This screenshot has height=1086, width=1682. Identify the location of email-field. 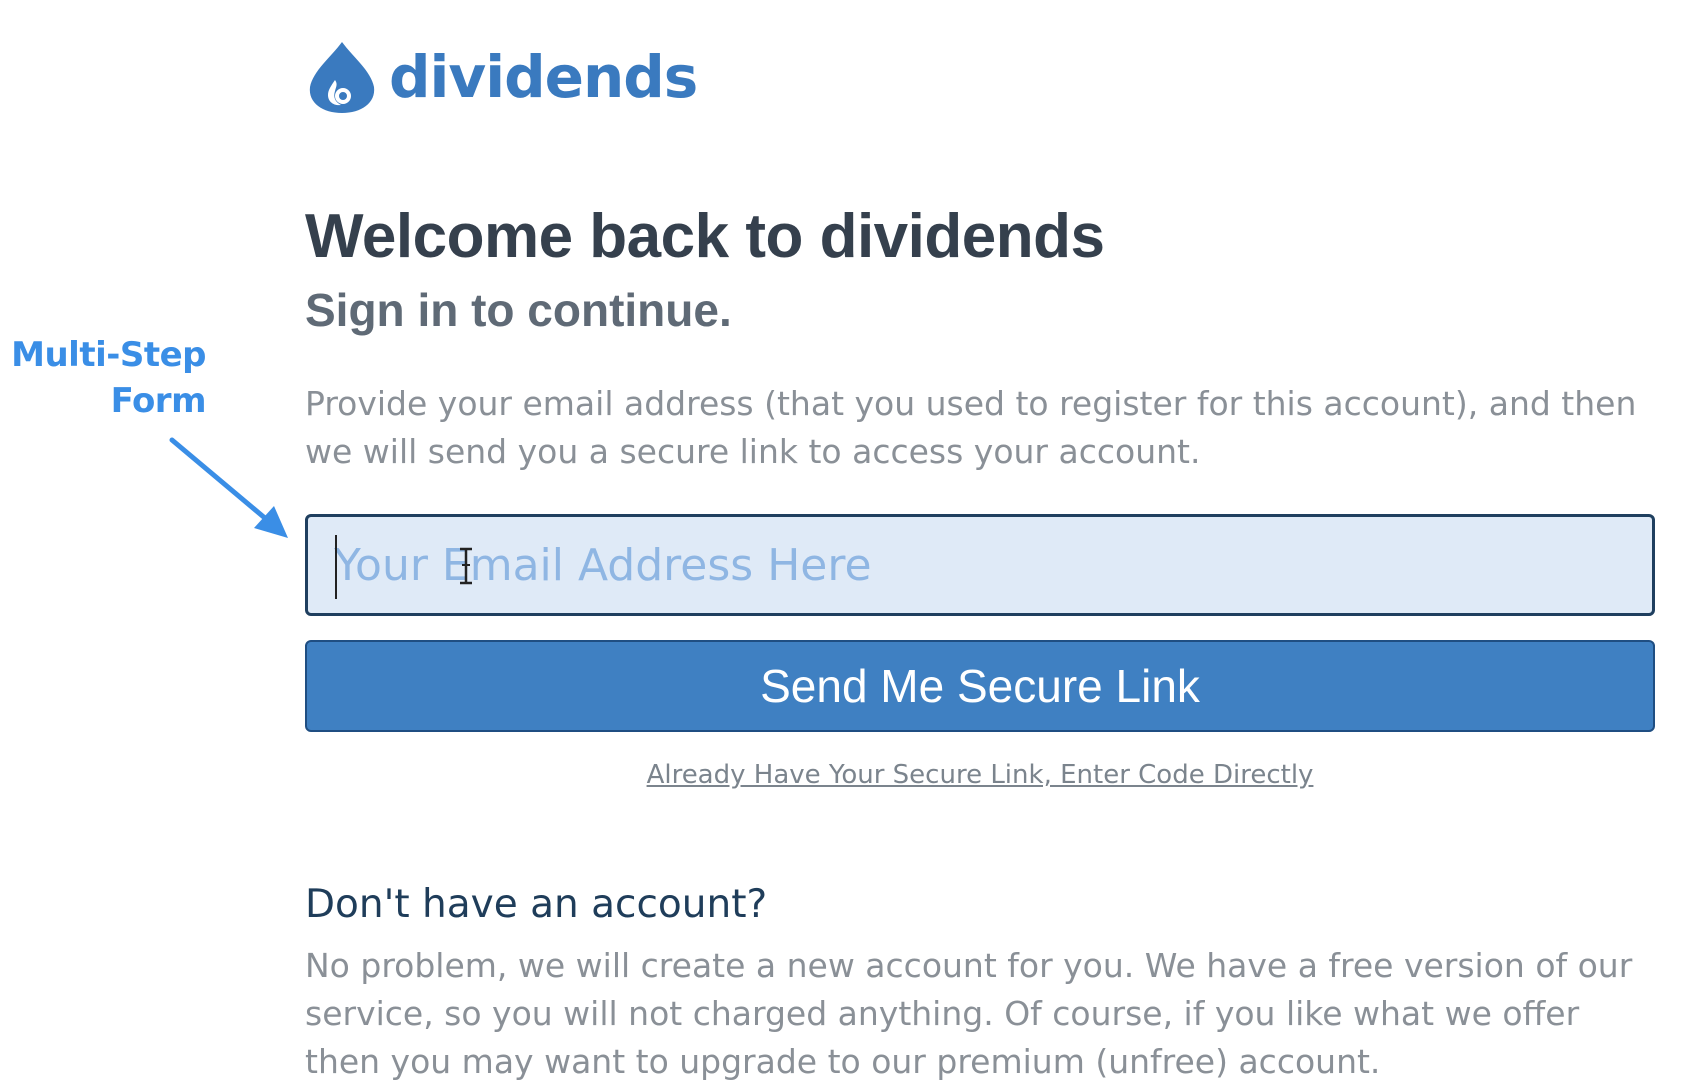
(980, 565).